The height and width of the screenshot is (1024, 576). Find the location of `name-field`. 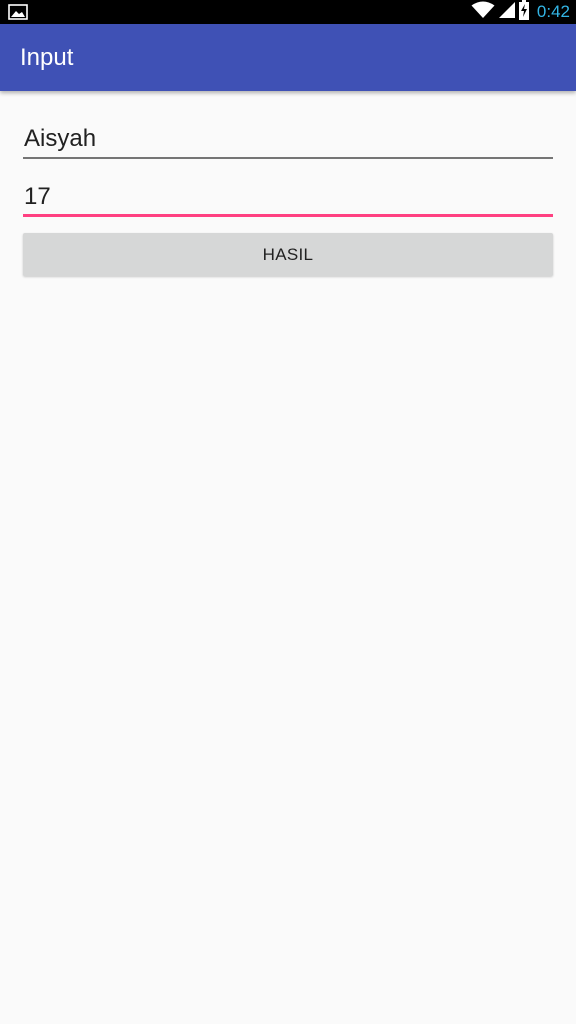

name-field is located at coordinates (288, 139).